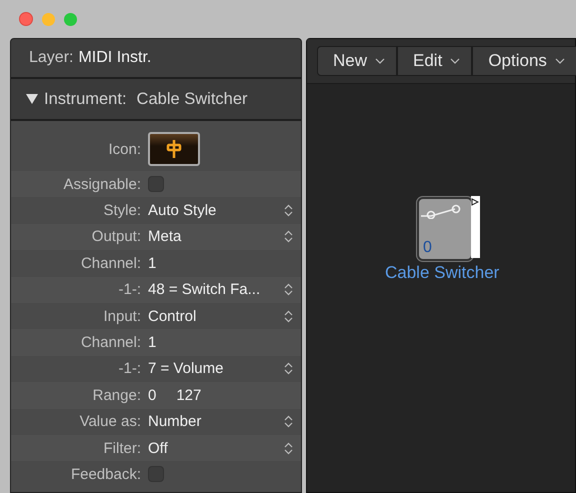  What do you see at coordinates (115, 237) in the screenshot?
I see `field-label: Output:` at bounding box center [115, 237].